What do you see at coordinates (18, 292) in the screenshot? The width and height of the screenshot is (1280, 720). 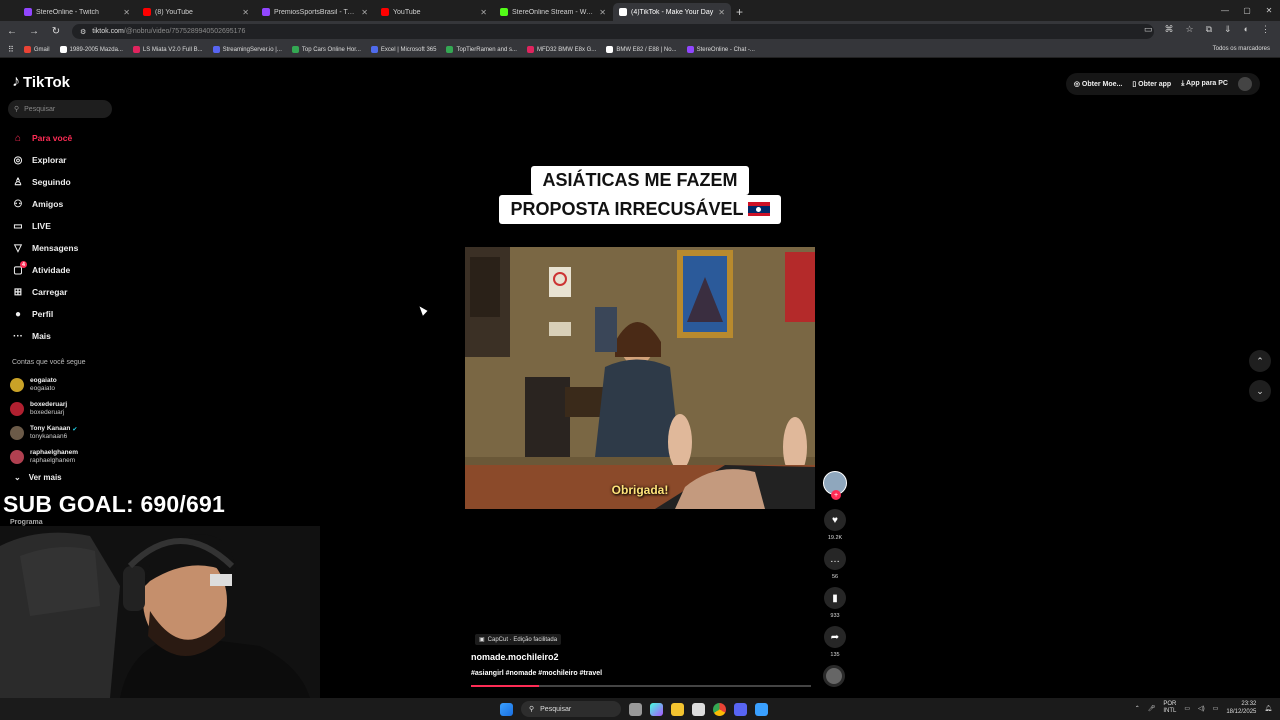 I see `upload-icon: ⊞` at bounding box center [18, 292].